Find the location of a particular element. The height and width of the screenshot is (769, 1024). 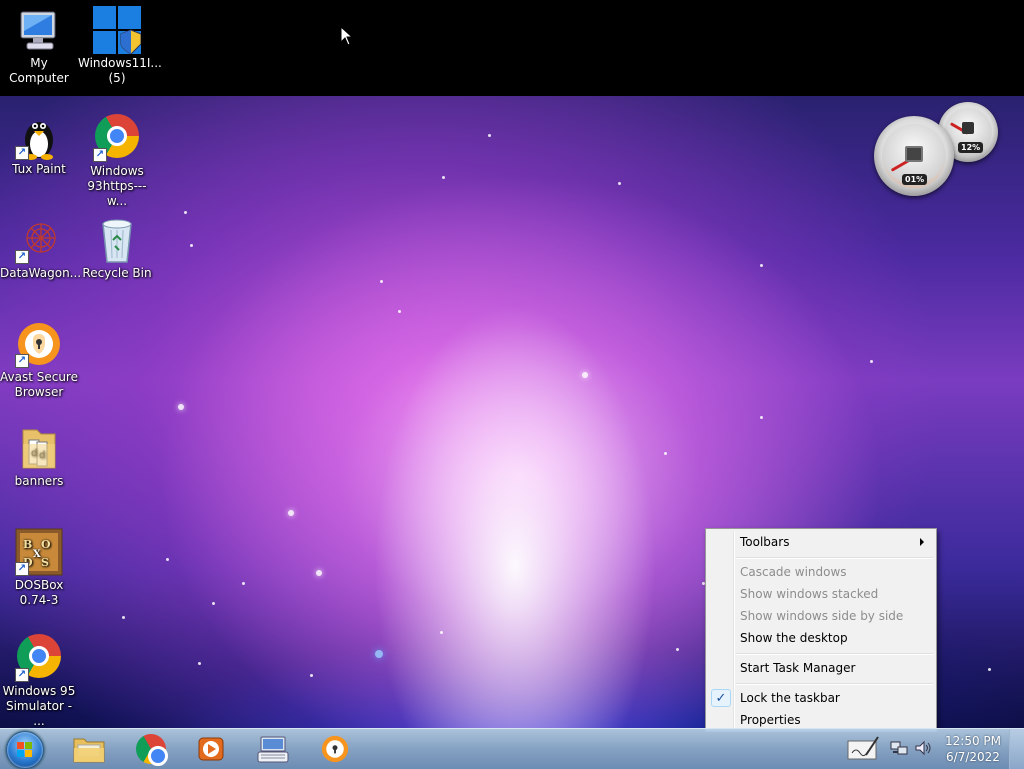

svg-text: S is located at coordinates (45, 562).